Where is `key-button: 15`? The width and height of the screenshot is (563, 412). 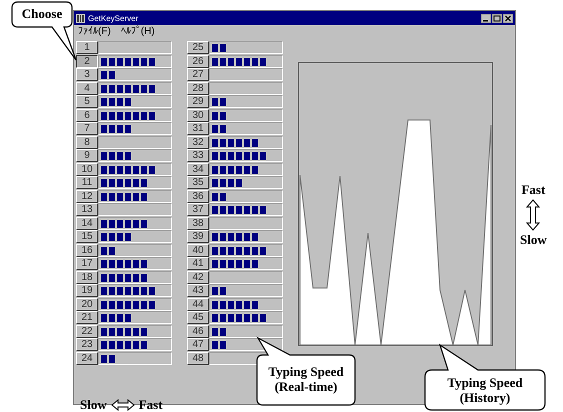 key-button: 15 is located at coordinates (87, 236).